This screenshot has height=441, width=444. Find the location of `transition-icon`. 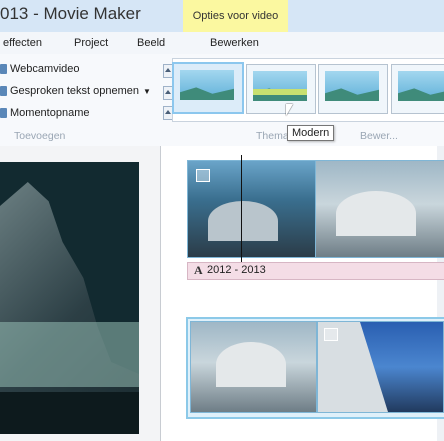

transition-icon is located at coordinates (203, 175).